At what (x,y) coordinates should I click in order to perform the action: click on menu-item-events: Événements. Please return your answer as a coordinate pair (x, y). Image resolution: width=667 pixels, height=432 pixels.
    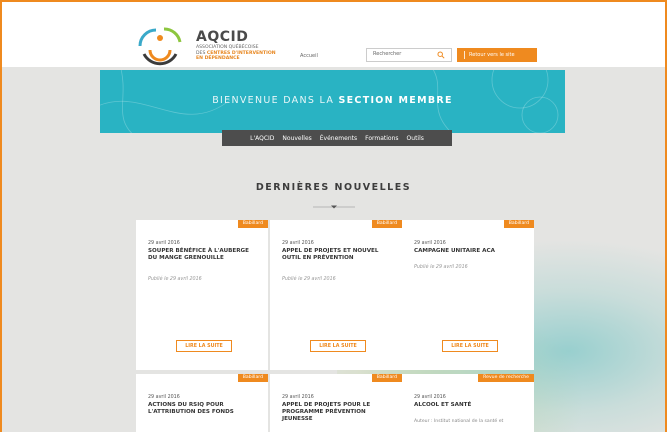
    Looking at the image, I should click on (338, 138).